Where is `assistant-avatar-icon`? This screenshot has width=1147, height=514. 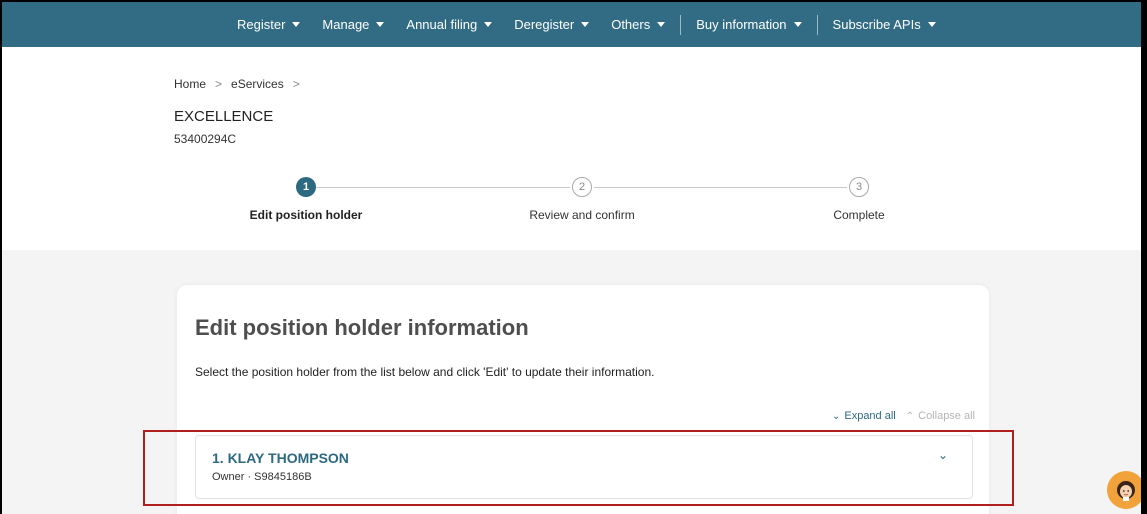
assistant-avatar-icon is located at coordinates (1124, 490).